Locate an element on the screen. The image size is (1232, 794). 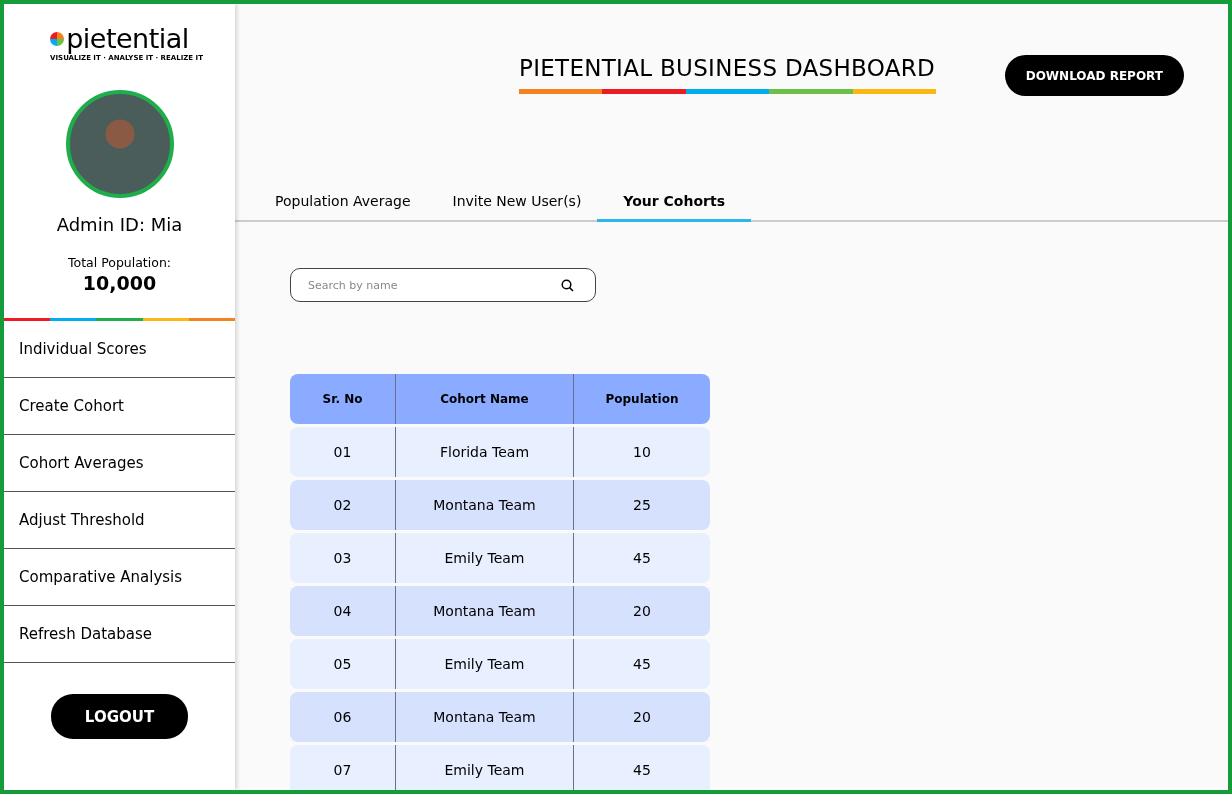
table-cell-text: 06 is located at coordinates (342, 717).